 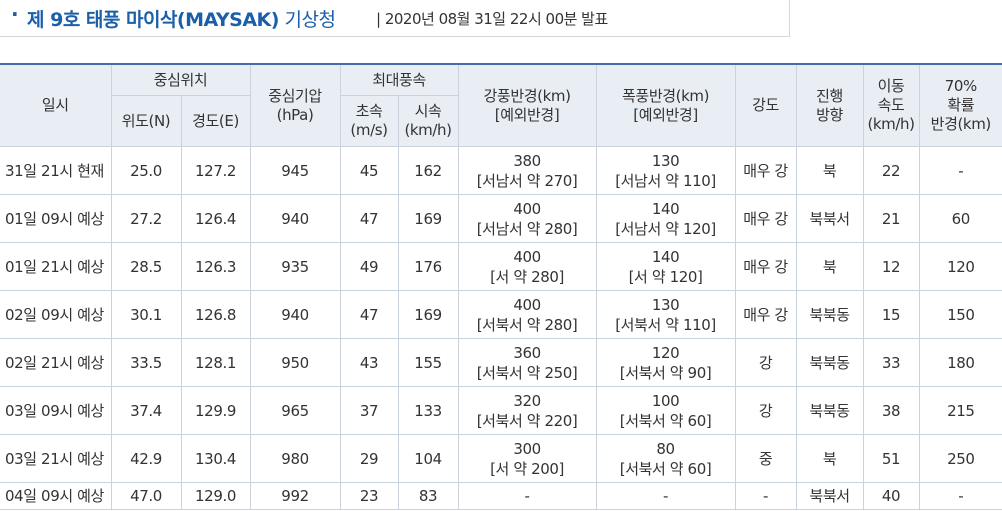 What do you see at coordinates (215, 496) in the screenshot?
I see `longitude-cell: 129.0` at bounding box center [215, 496].